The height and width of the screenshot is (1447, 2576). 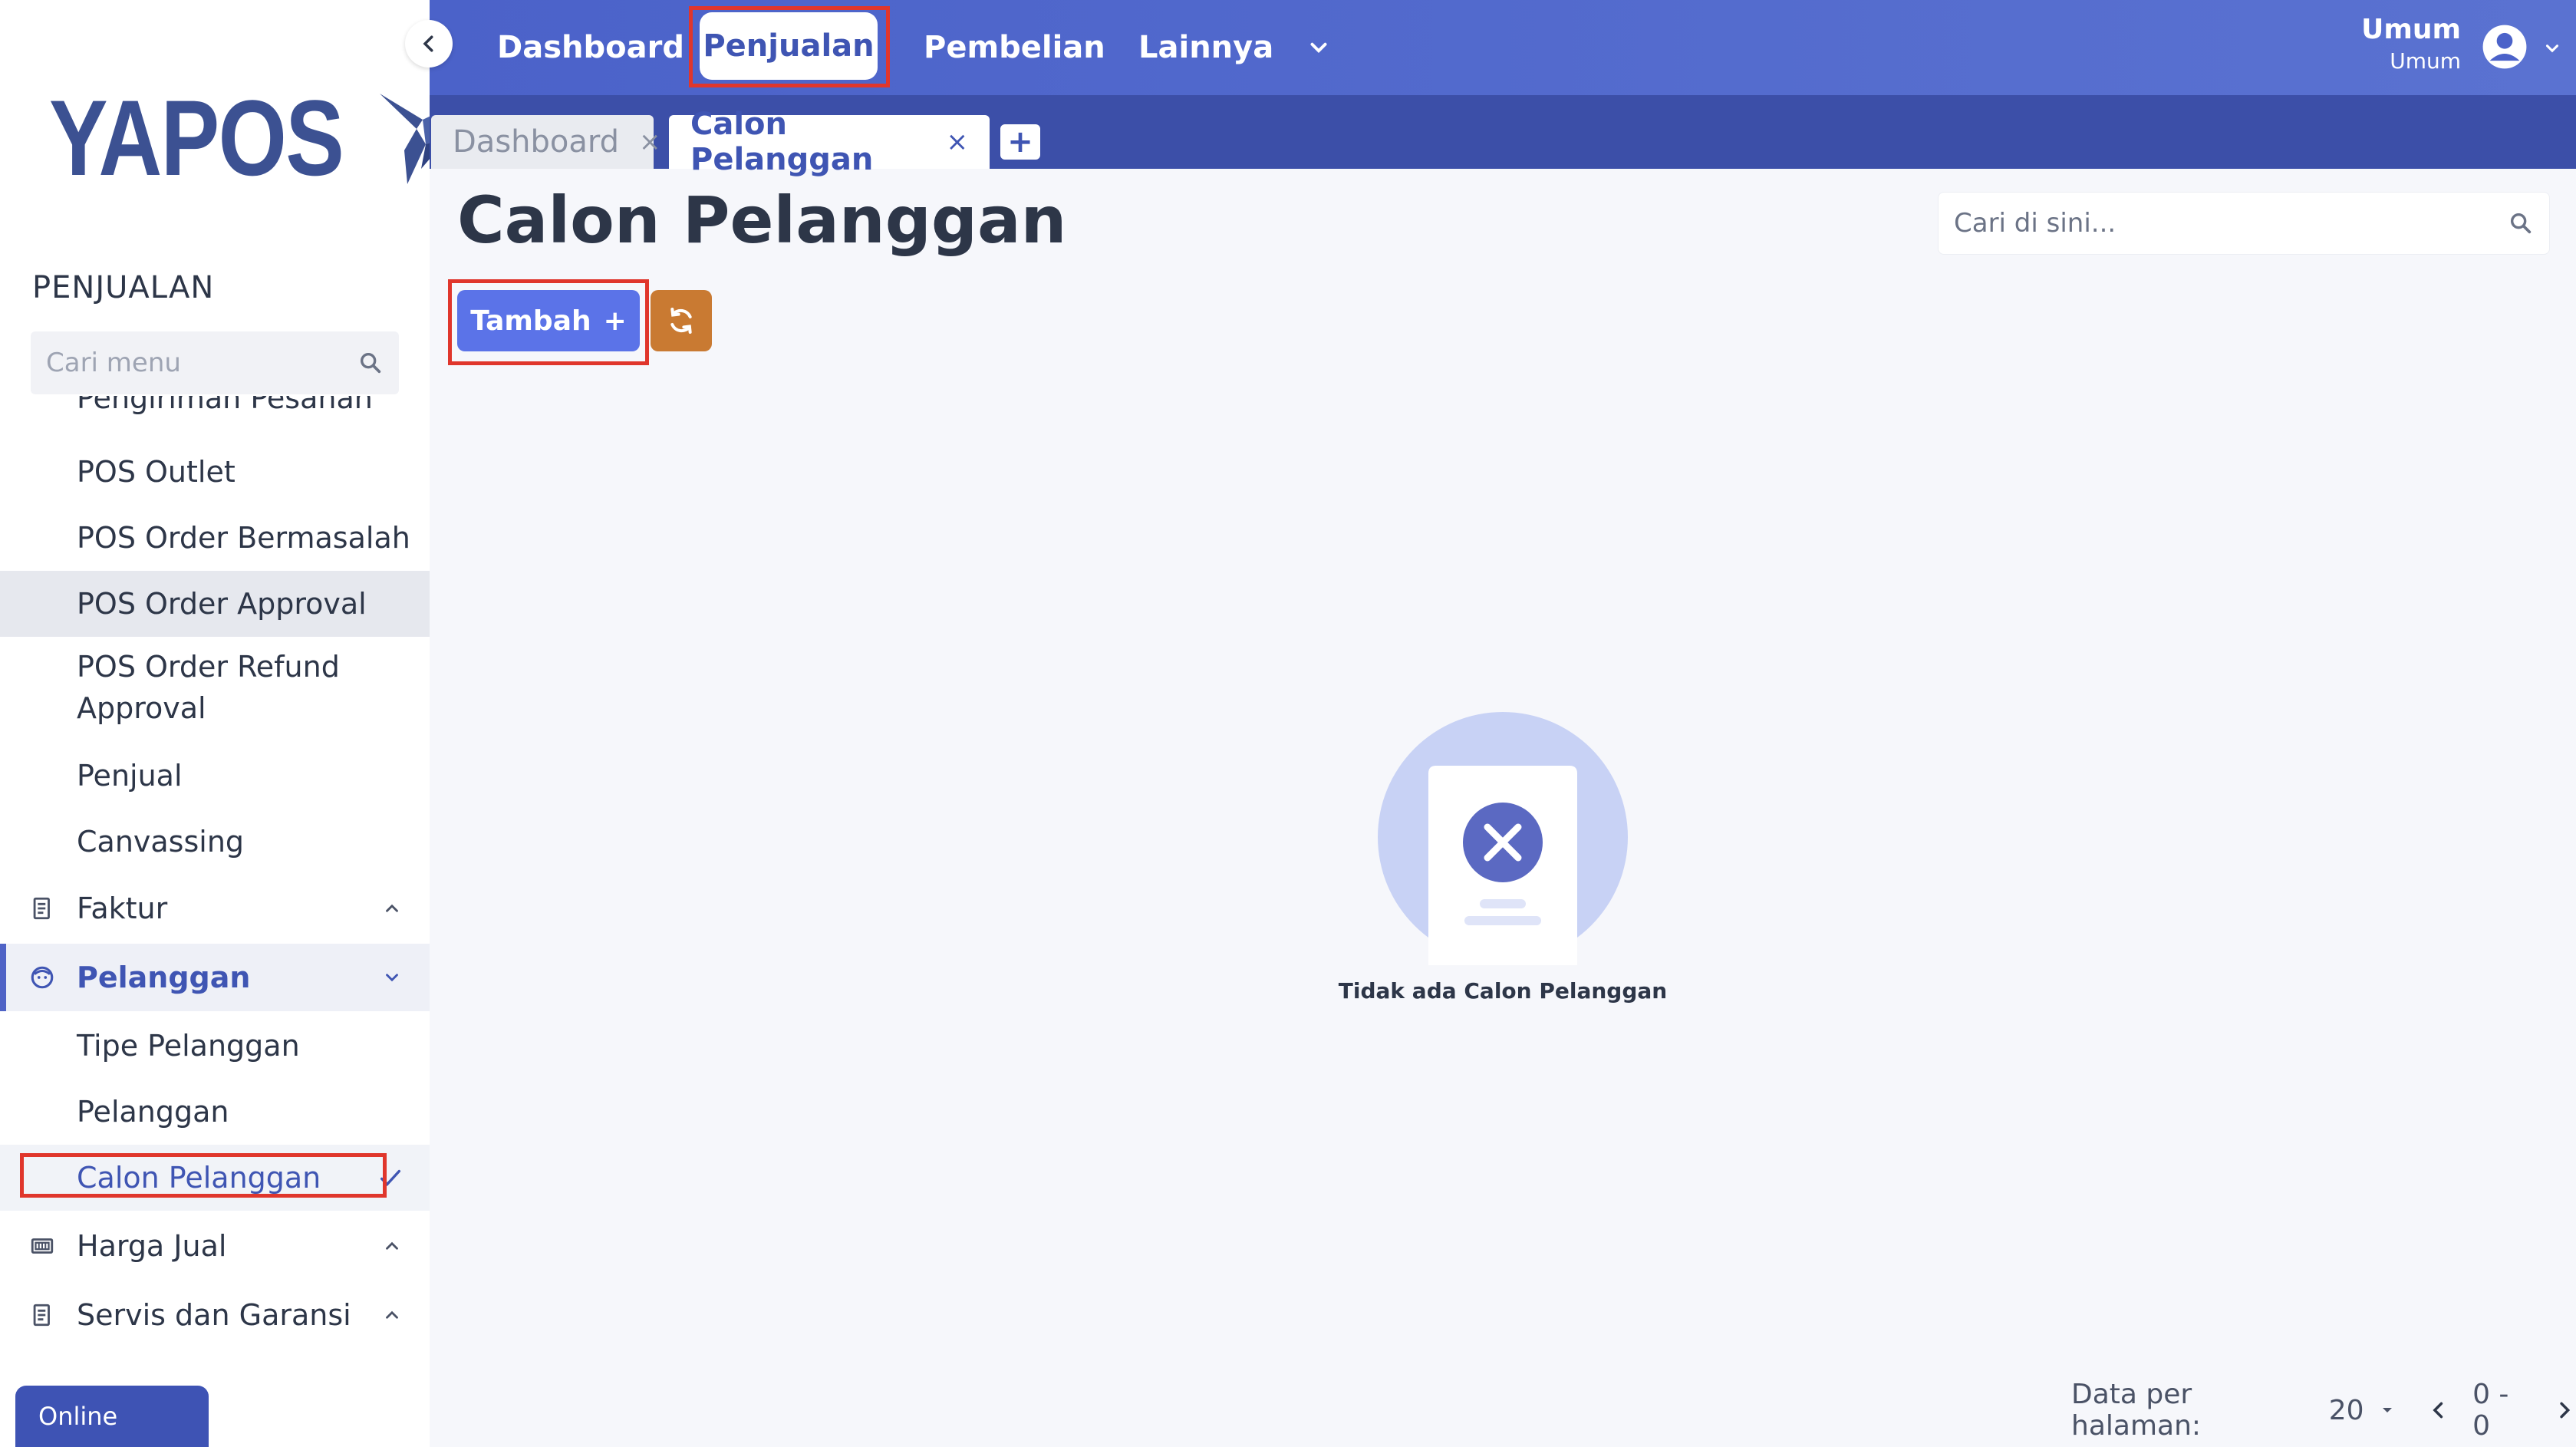 What do you see at coordinates (782, 142) in the screenshot?
I see `tab-label: Calon Pelanggan` at bounding box center [782, 142].